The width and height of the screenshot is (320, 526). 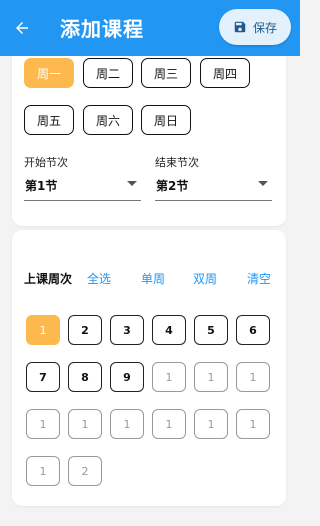 I want to click on week-button: 7, so click(x=43, y=377).